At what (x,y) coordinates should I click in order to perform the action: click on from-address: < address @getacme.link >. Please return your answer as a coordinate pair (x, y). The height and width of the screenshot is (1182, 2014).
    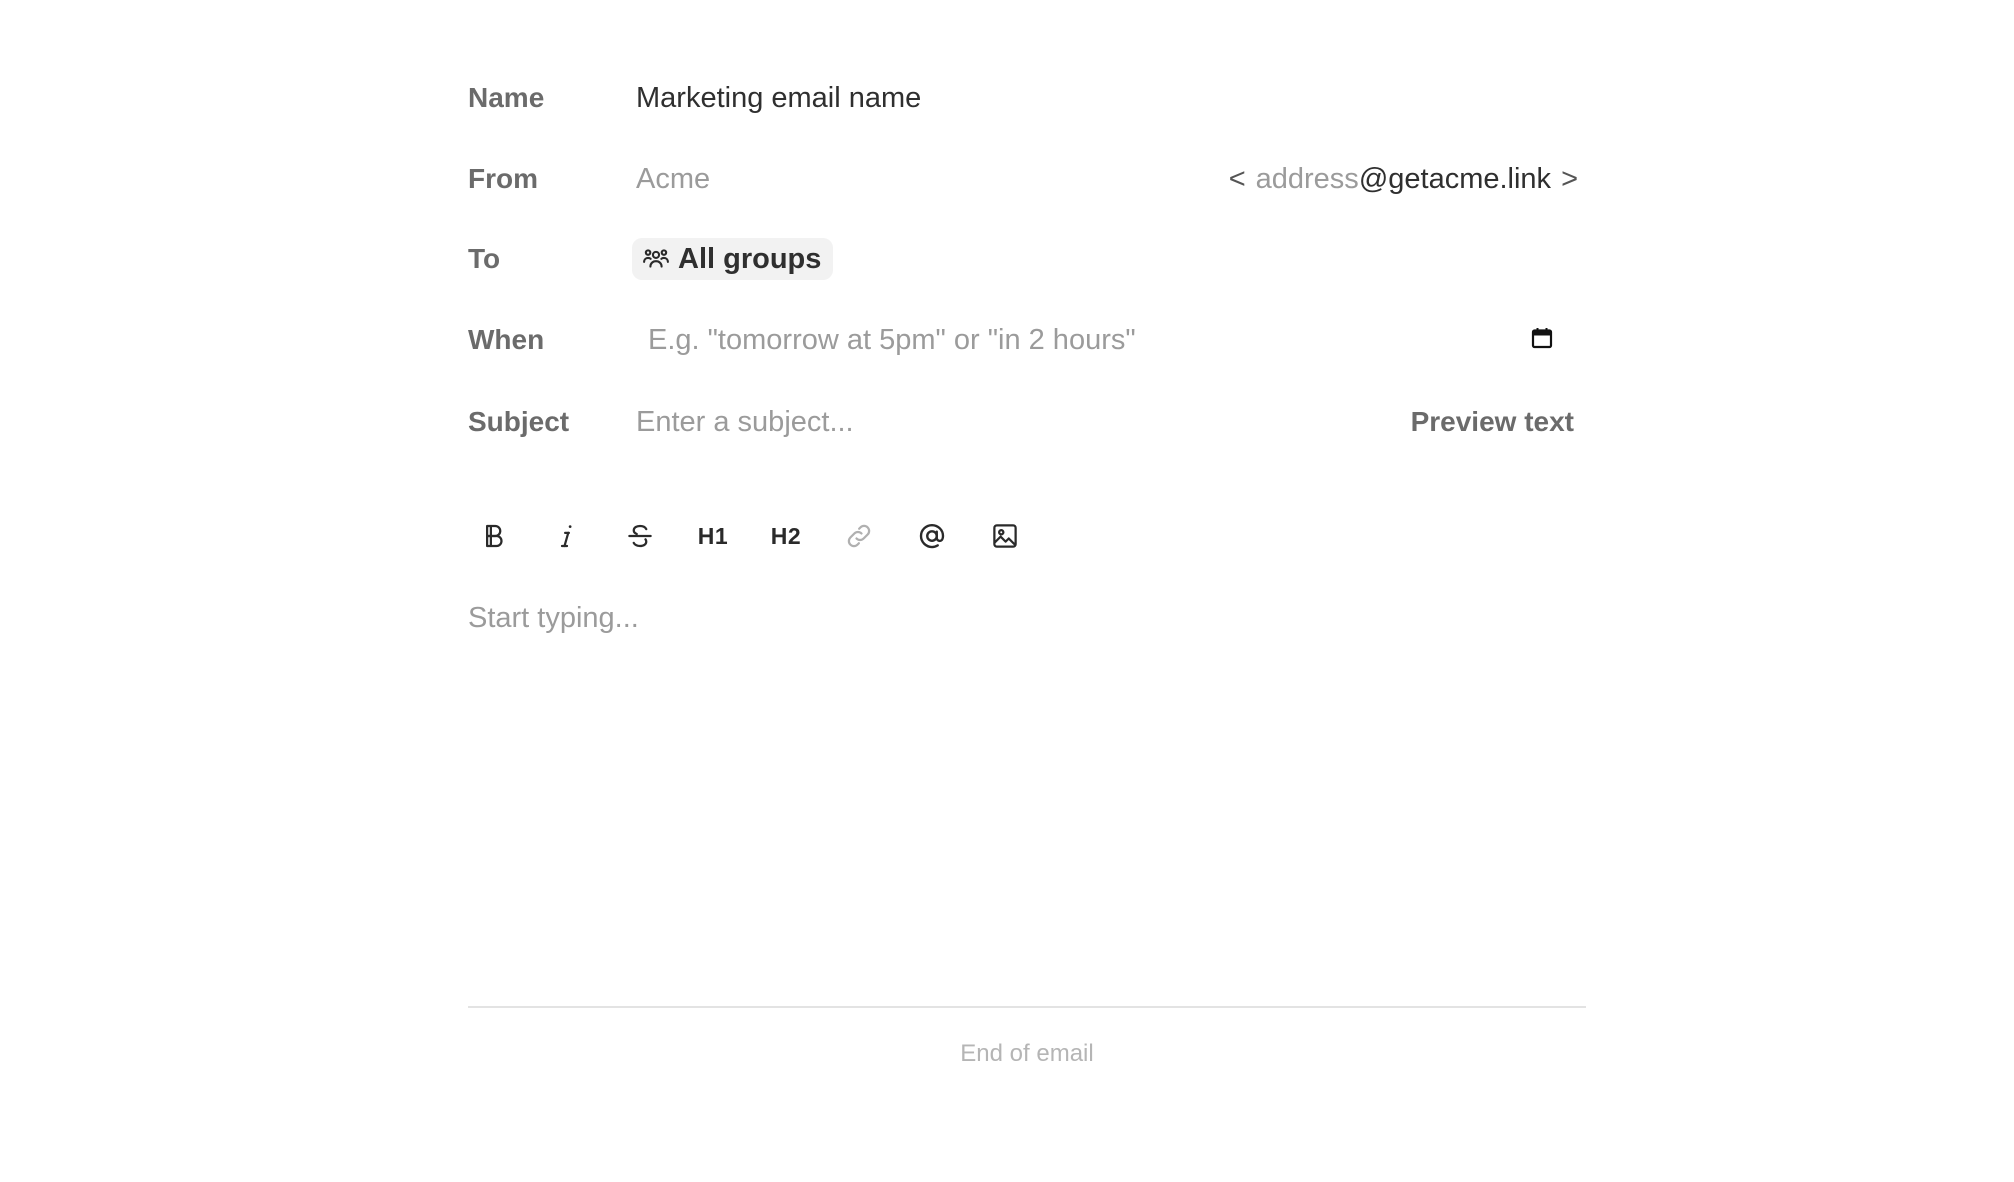
    Looking at the image, I should click on (1403, 179).